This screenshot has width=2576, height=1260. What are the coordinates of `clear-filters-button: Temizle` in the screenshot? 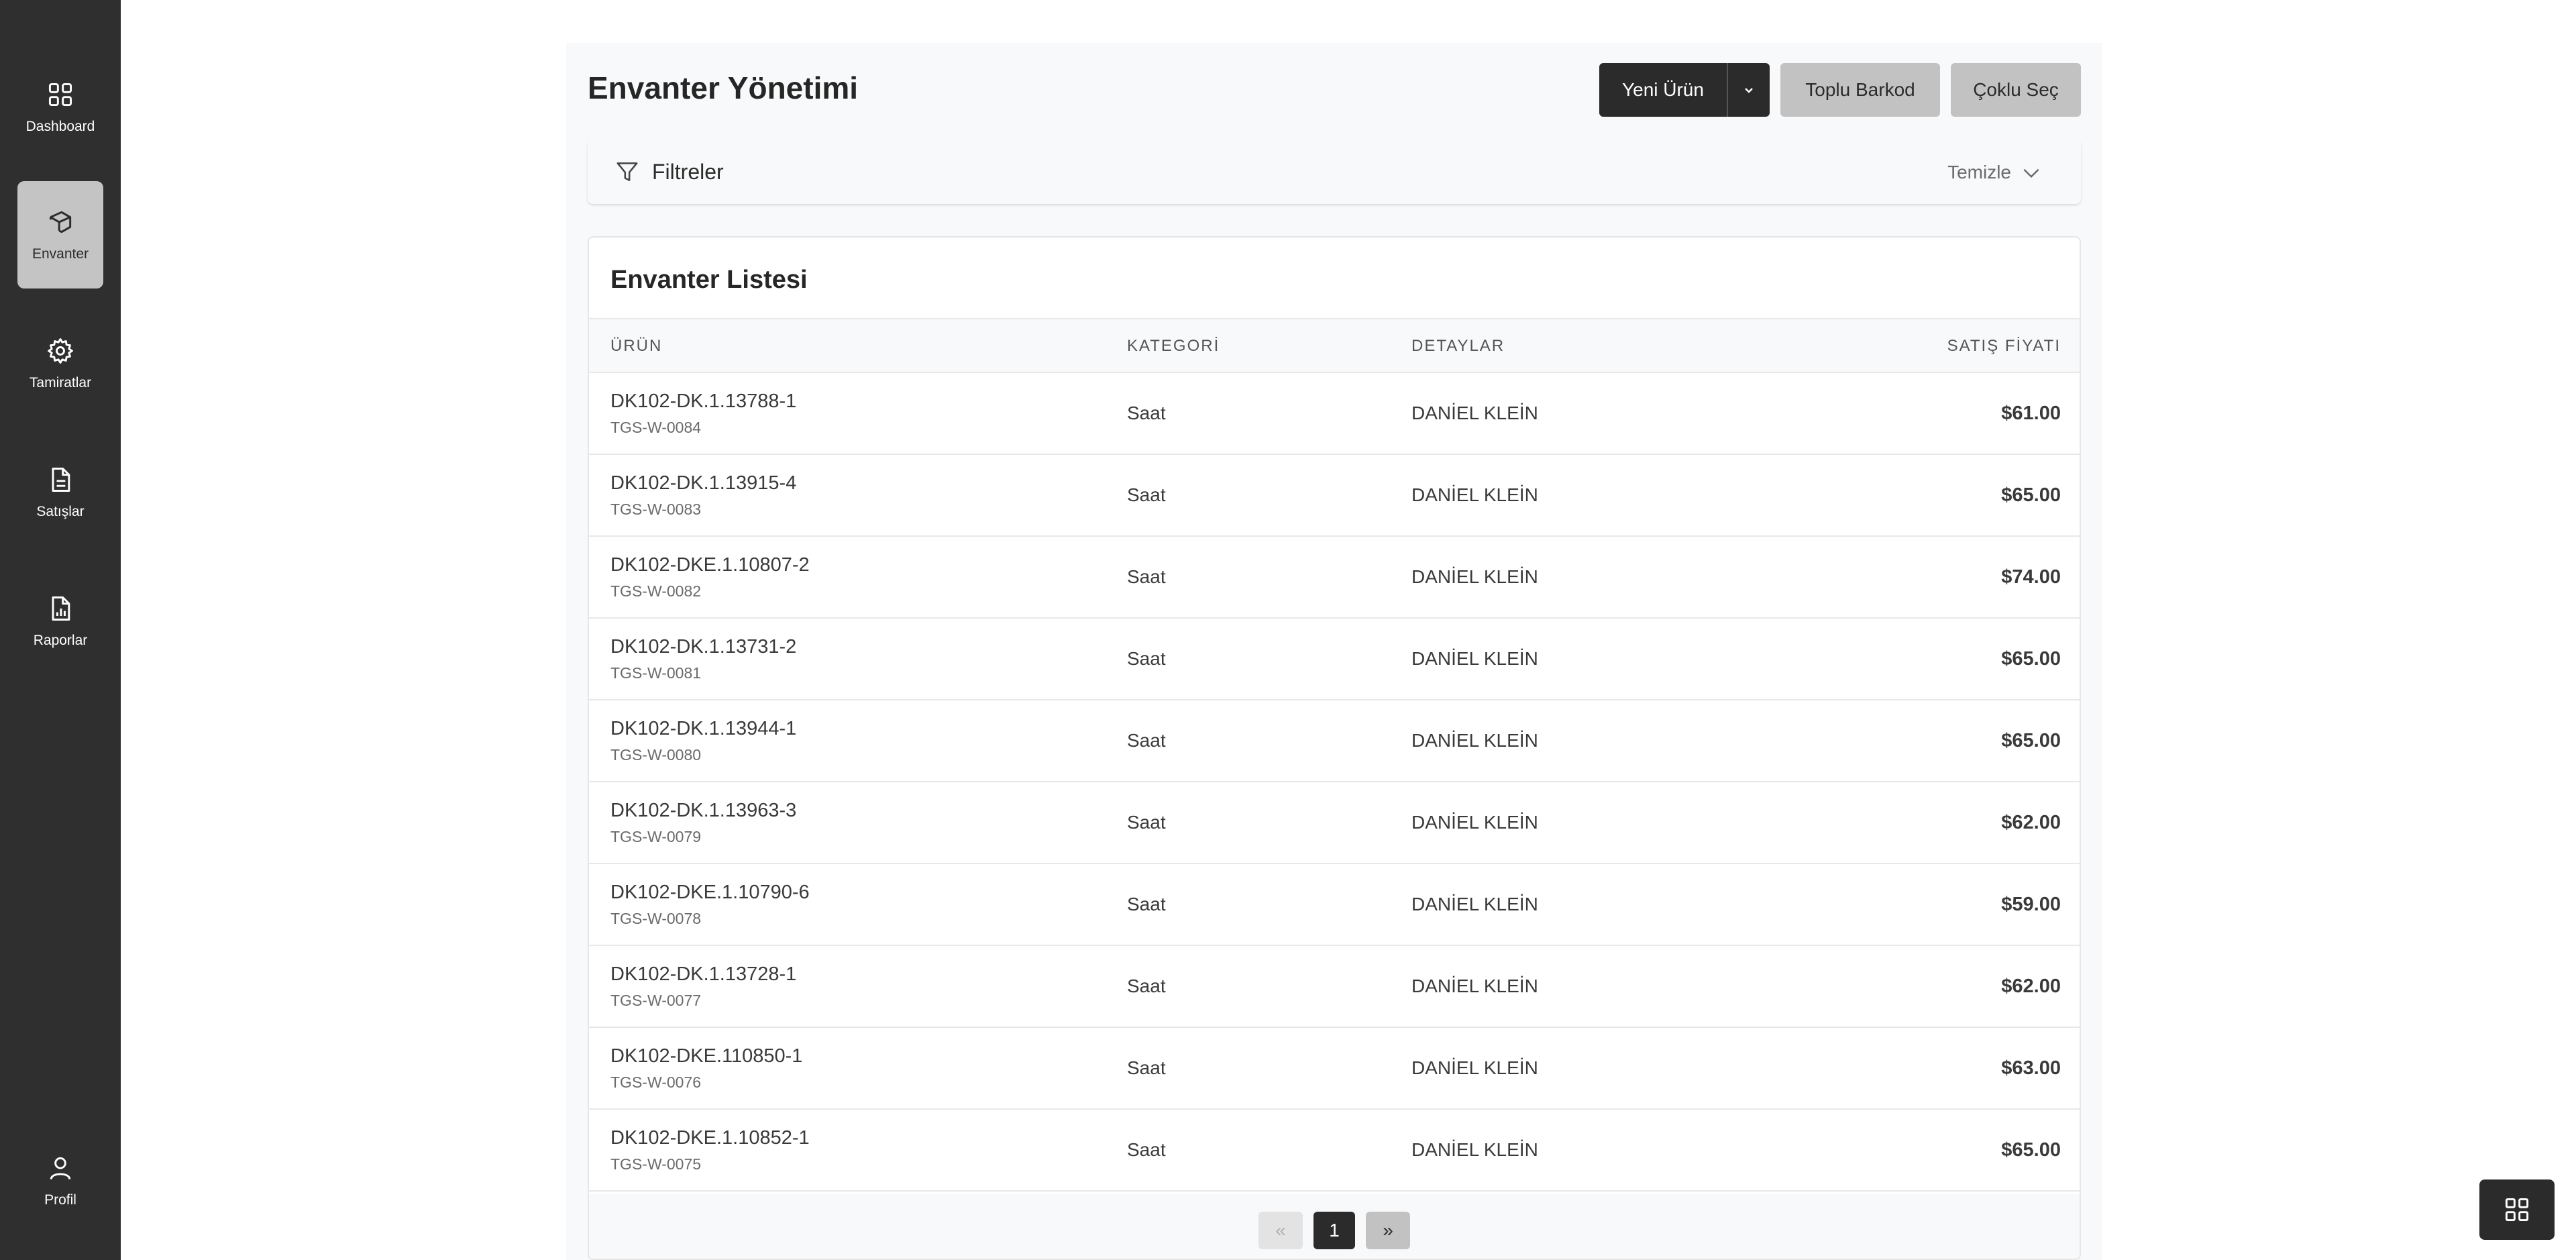 It's located at (1979, 173).